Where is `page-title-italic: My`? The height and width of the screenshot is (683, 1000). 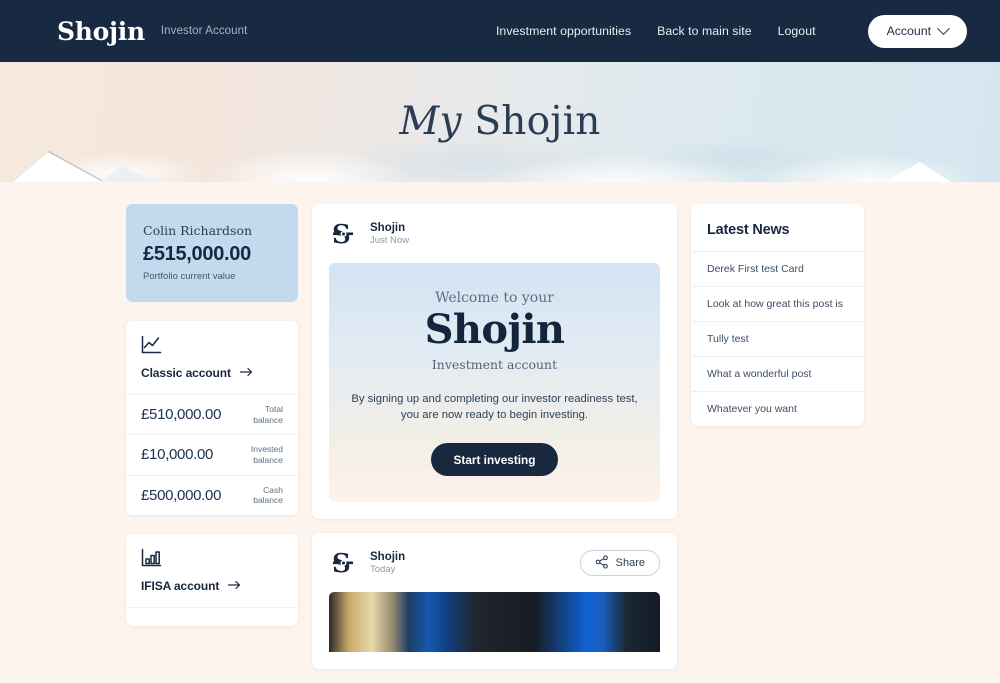 page-title-italic: My is located at coordinates (430, 121).